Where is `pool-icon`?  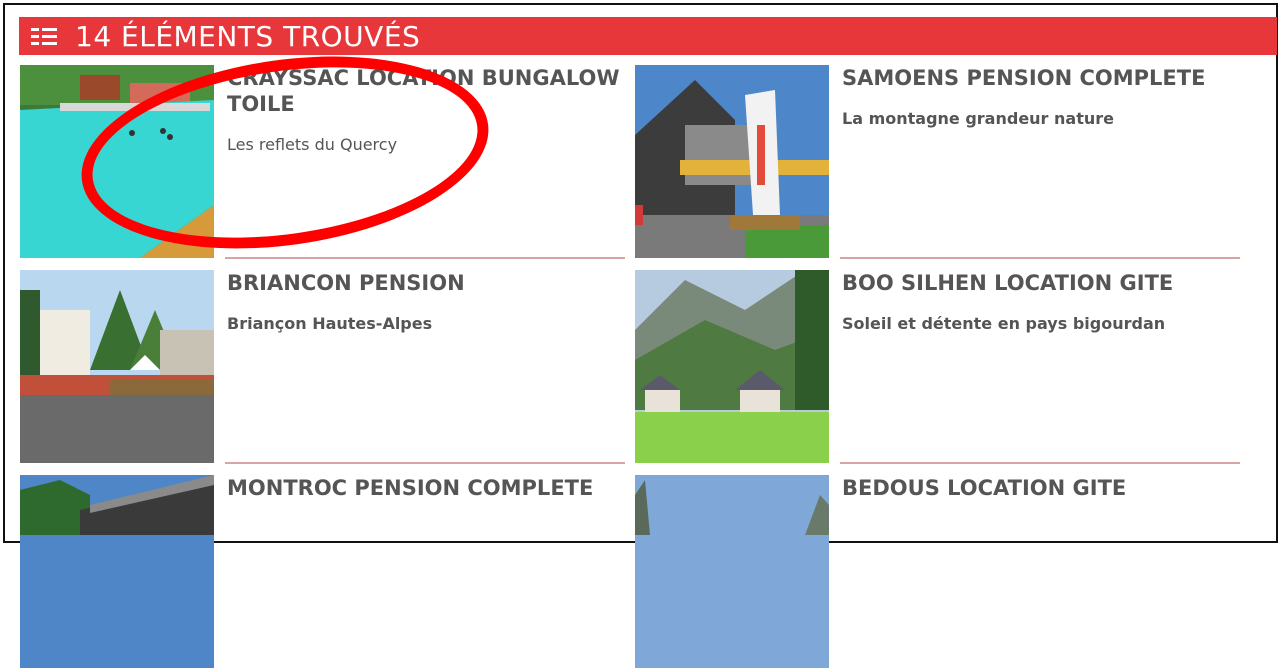 pool-icon is located at coordinates (117, 161).